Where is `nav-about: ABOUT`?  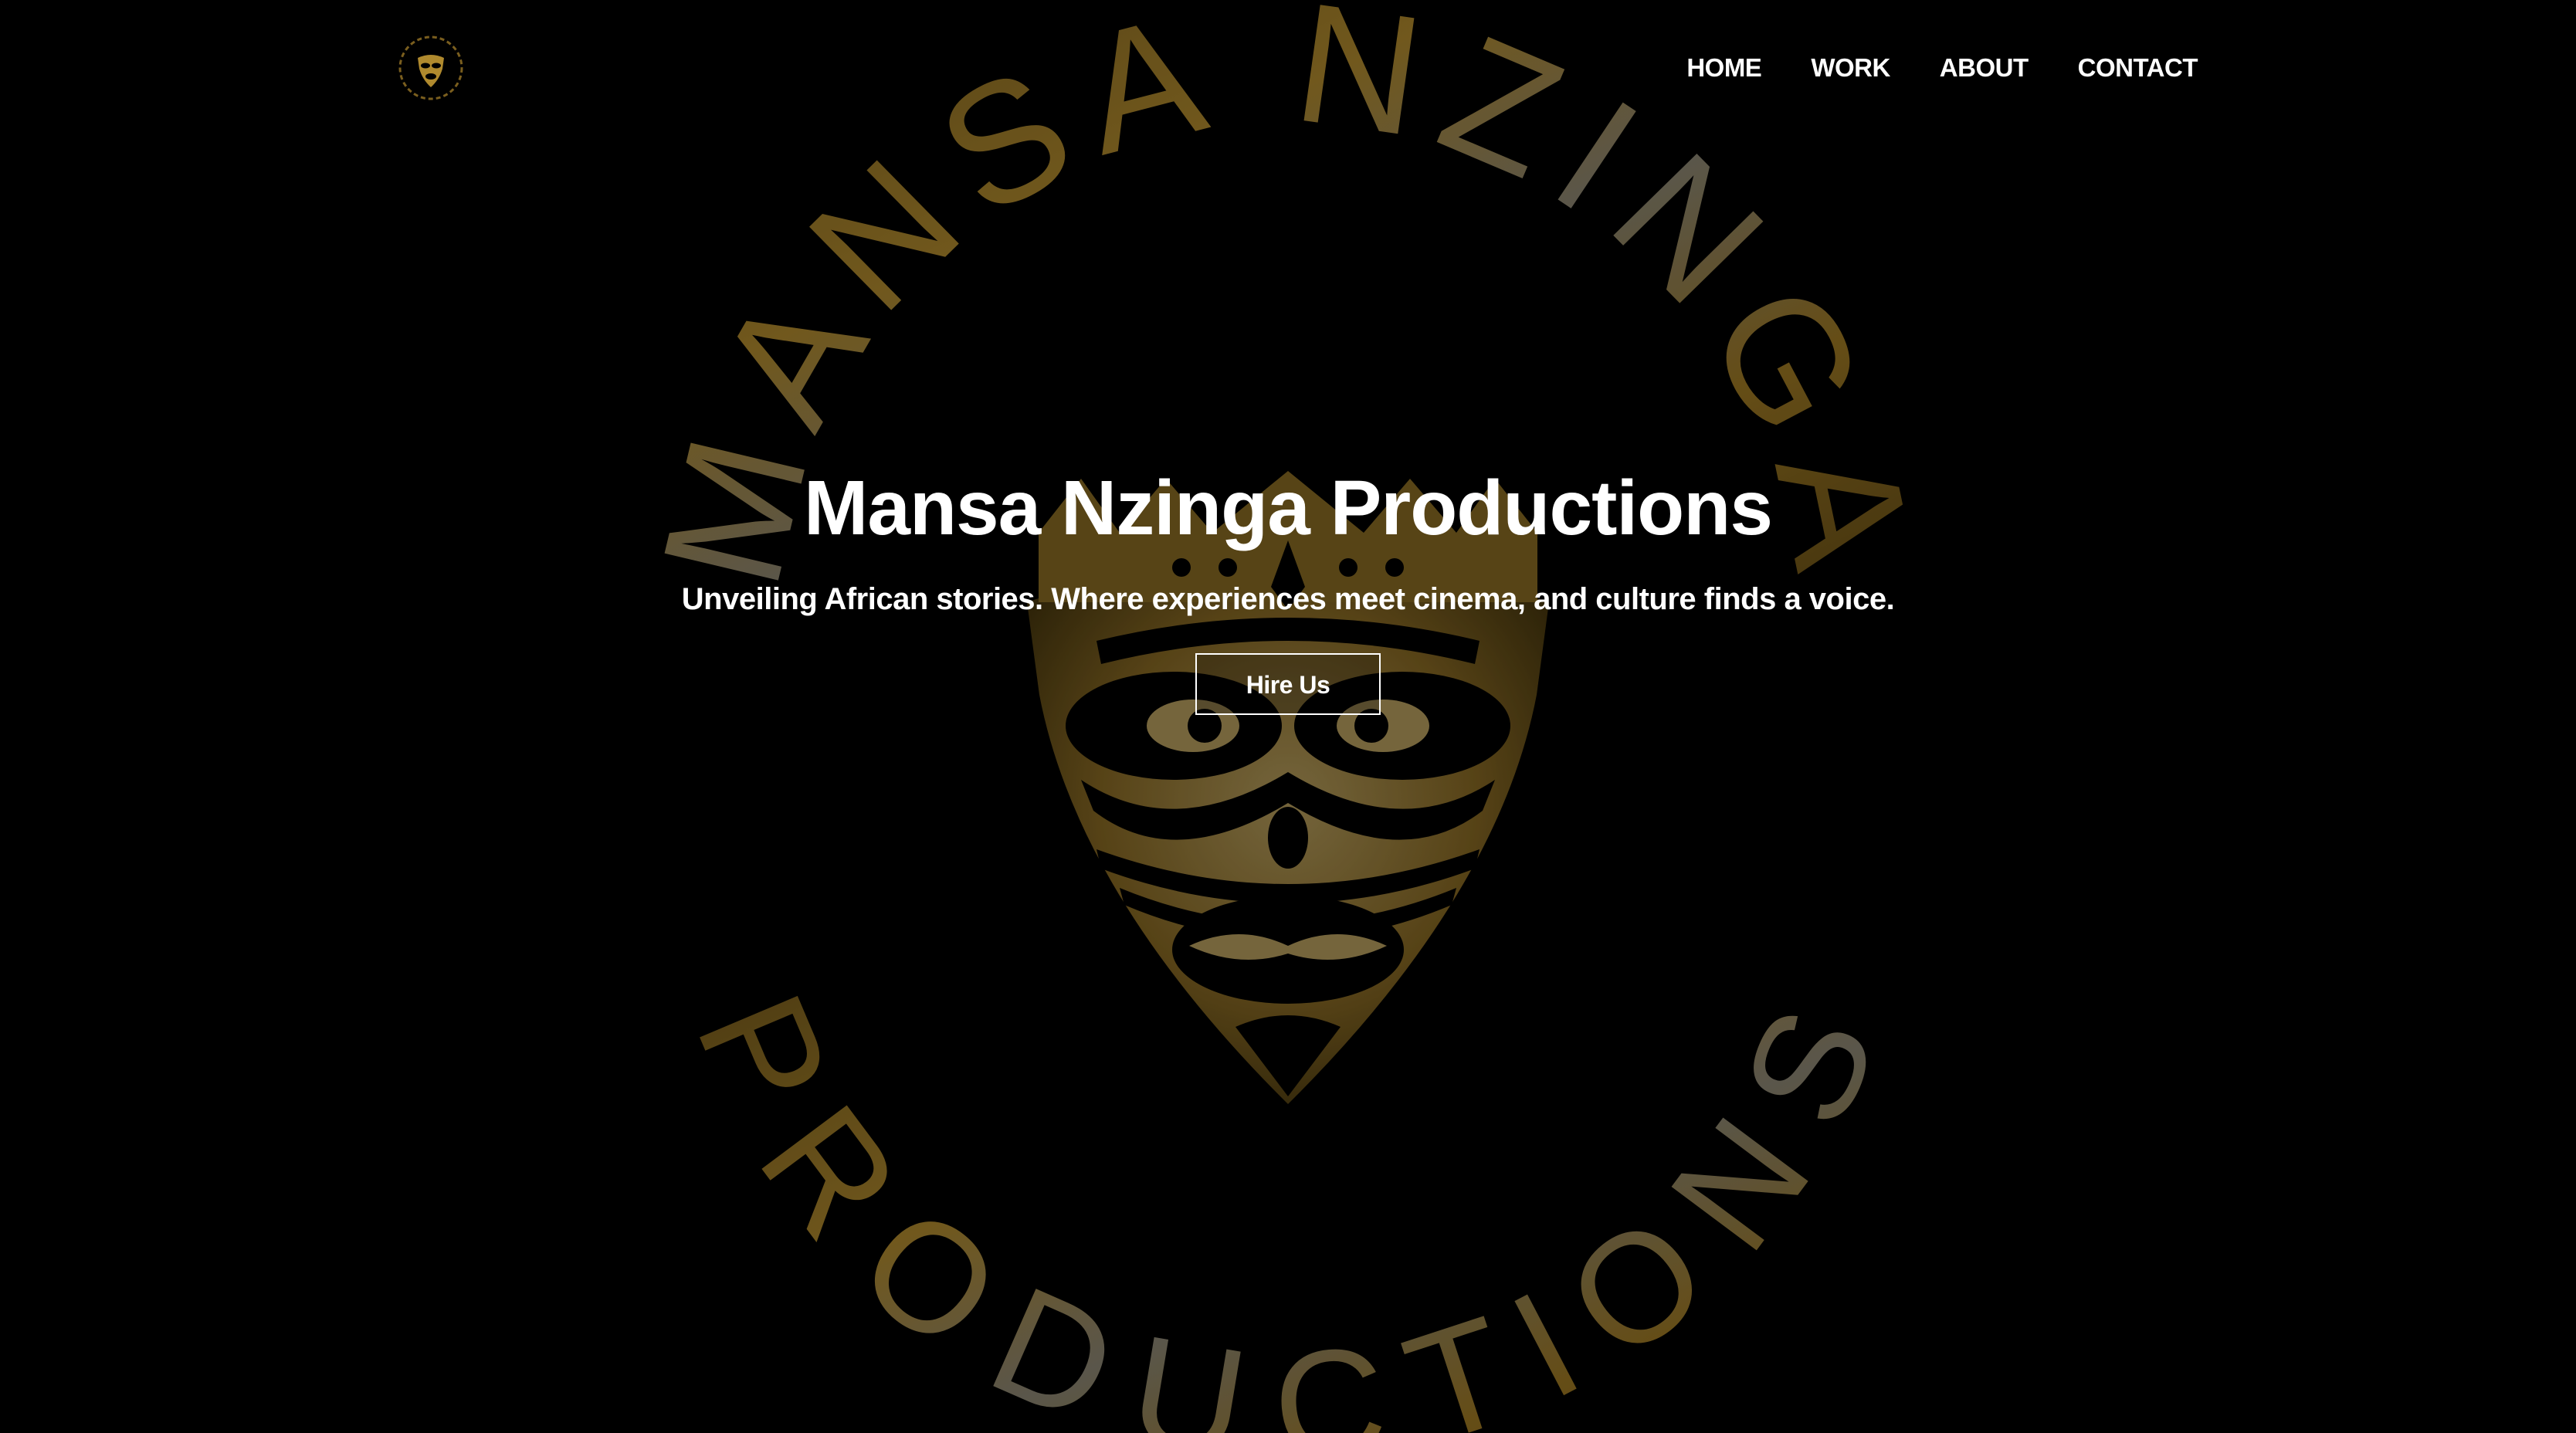 nav-about: ABOUT is located at coordinates (1984, 68).